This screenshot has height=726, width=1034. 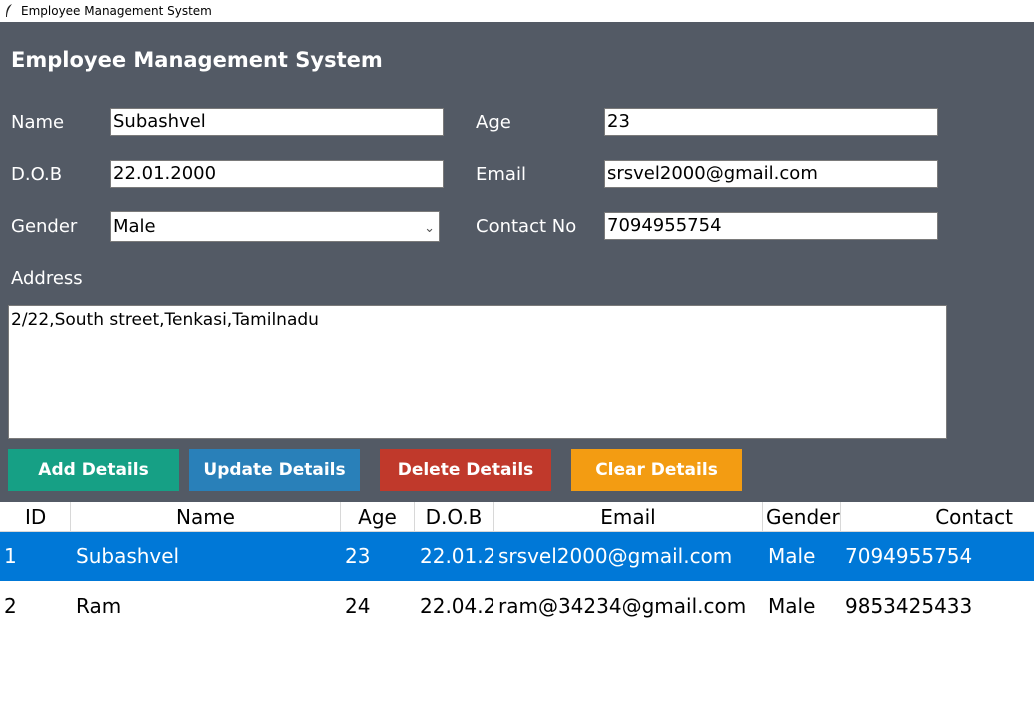 What do you see at coordinates (134, 226) in the screenshot?
I see `gender-select-value: Male` at bounding box center [134, 226].